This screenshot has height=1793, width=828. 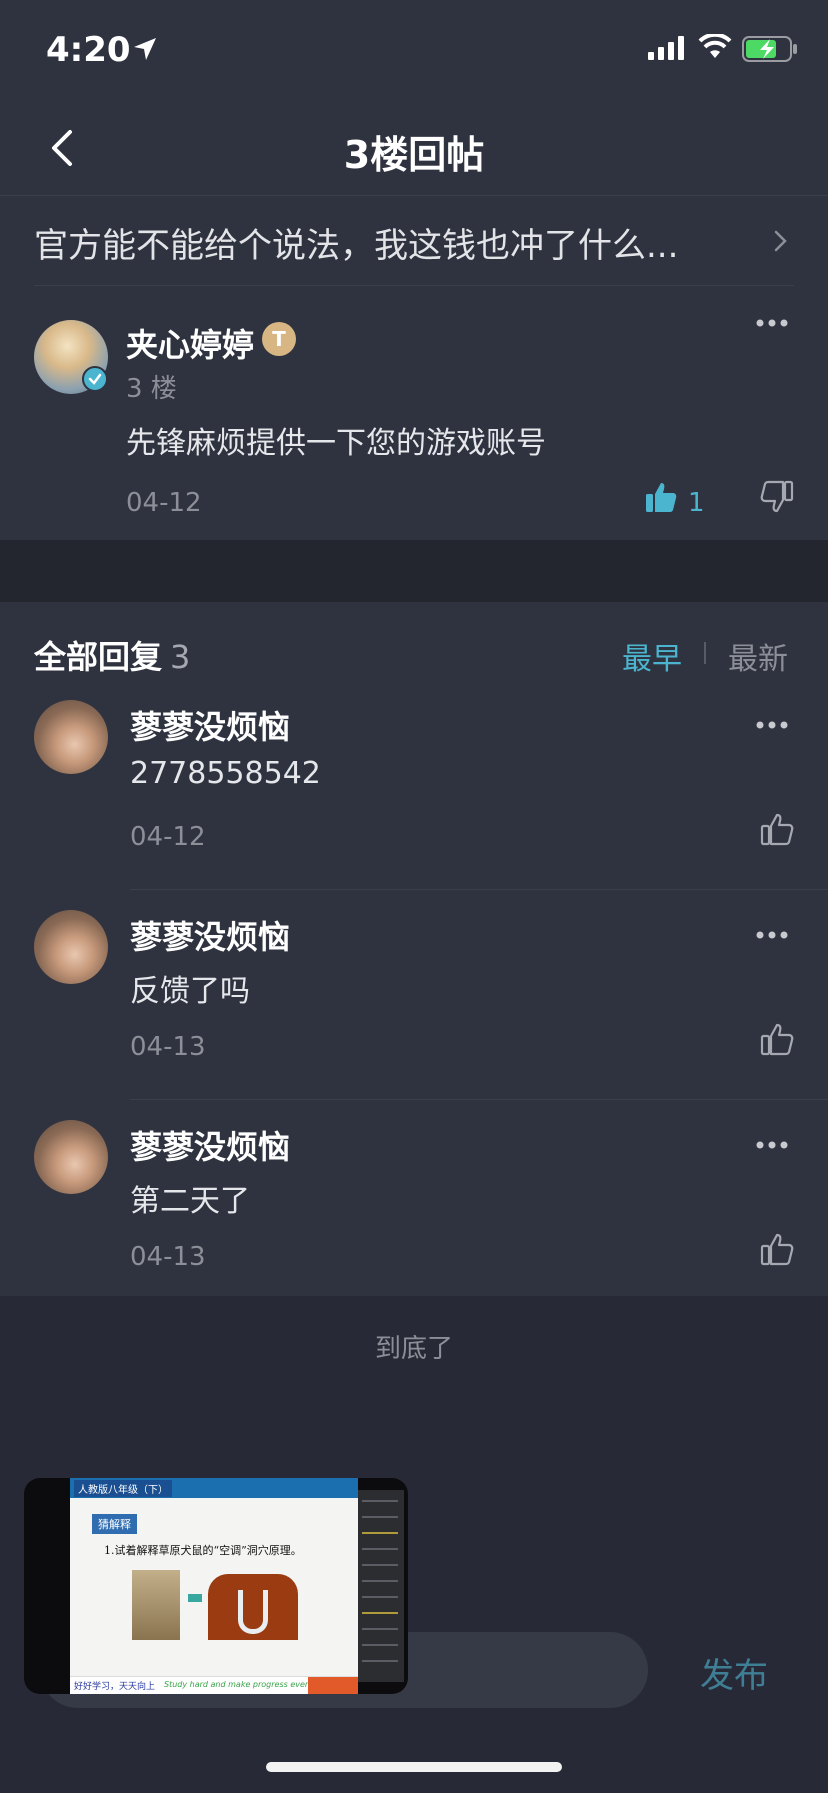 I want to click on sort-latest-tab: 最新, so click(x=758, y=656).